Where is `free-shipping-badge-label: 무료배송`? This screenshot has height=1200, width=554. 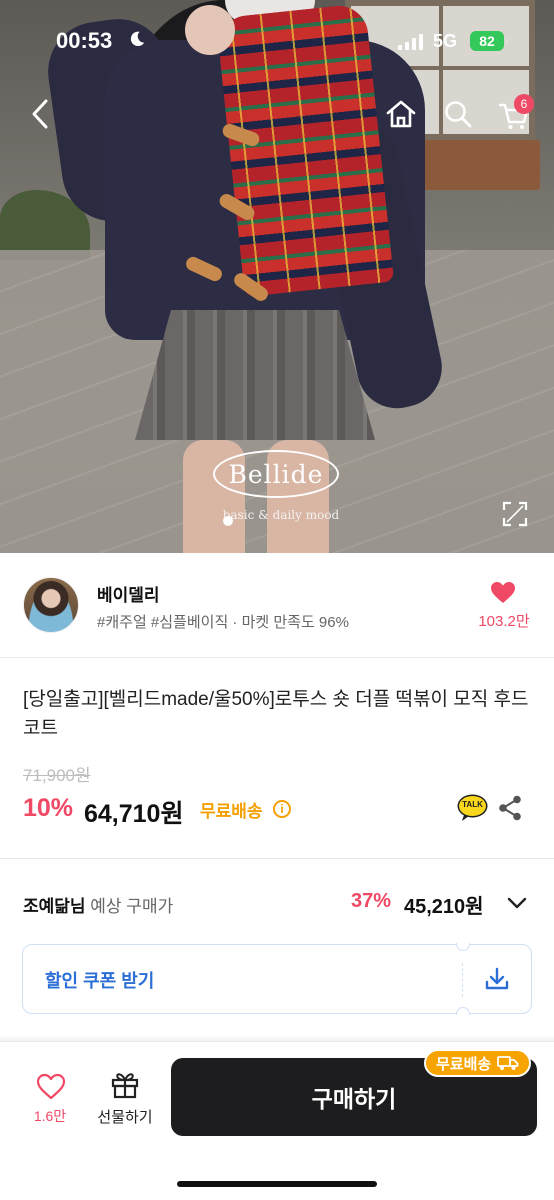
free-shipping-badge-label: 무료배송 is located at coordinates (464, 1064).